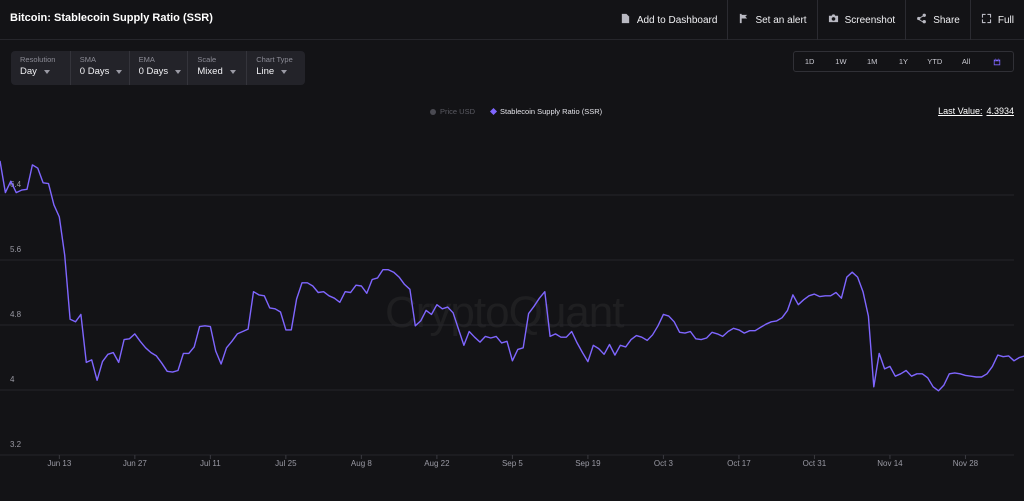 Image resolution: width=1024 pixels, height=501 pixels. Describe the element at coordinates (458, 111) in the screenshot. I see `legend-price-label: Price USD` at that location.